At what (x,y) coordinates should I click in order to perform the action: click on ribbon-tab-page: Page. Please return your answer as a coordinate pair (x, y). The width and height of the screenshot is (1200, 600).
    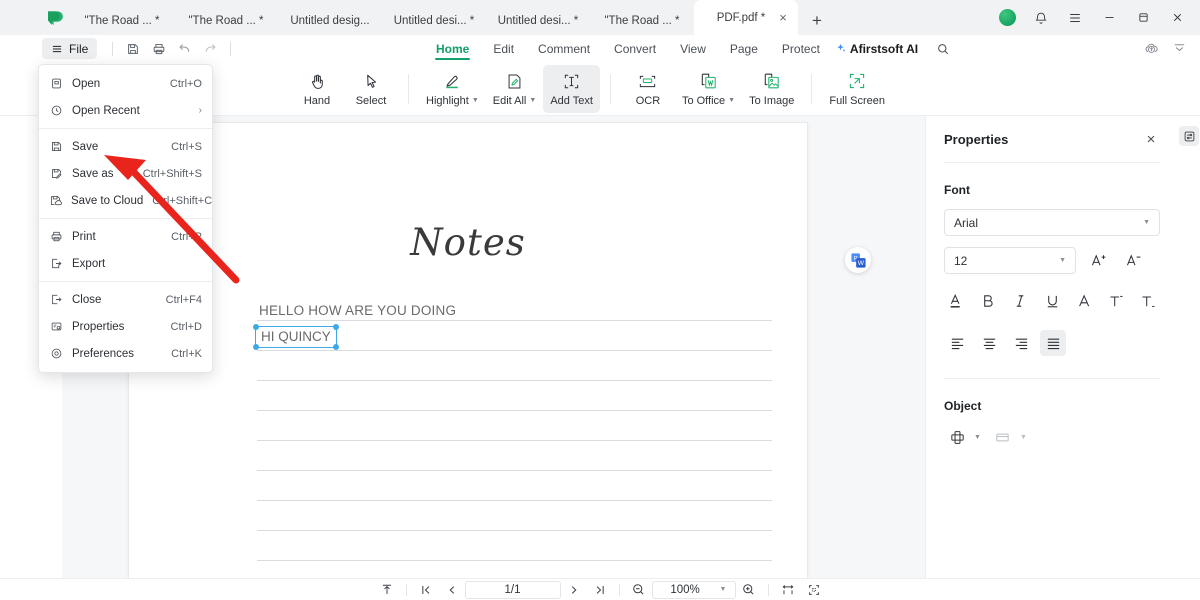
    Looking at the image, I should click on (744, 48).